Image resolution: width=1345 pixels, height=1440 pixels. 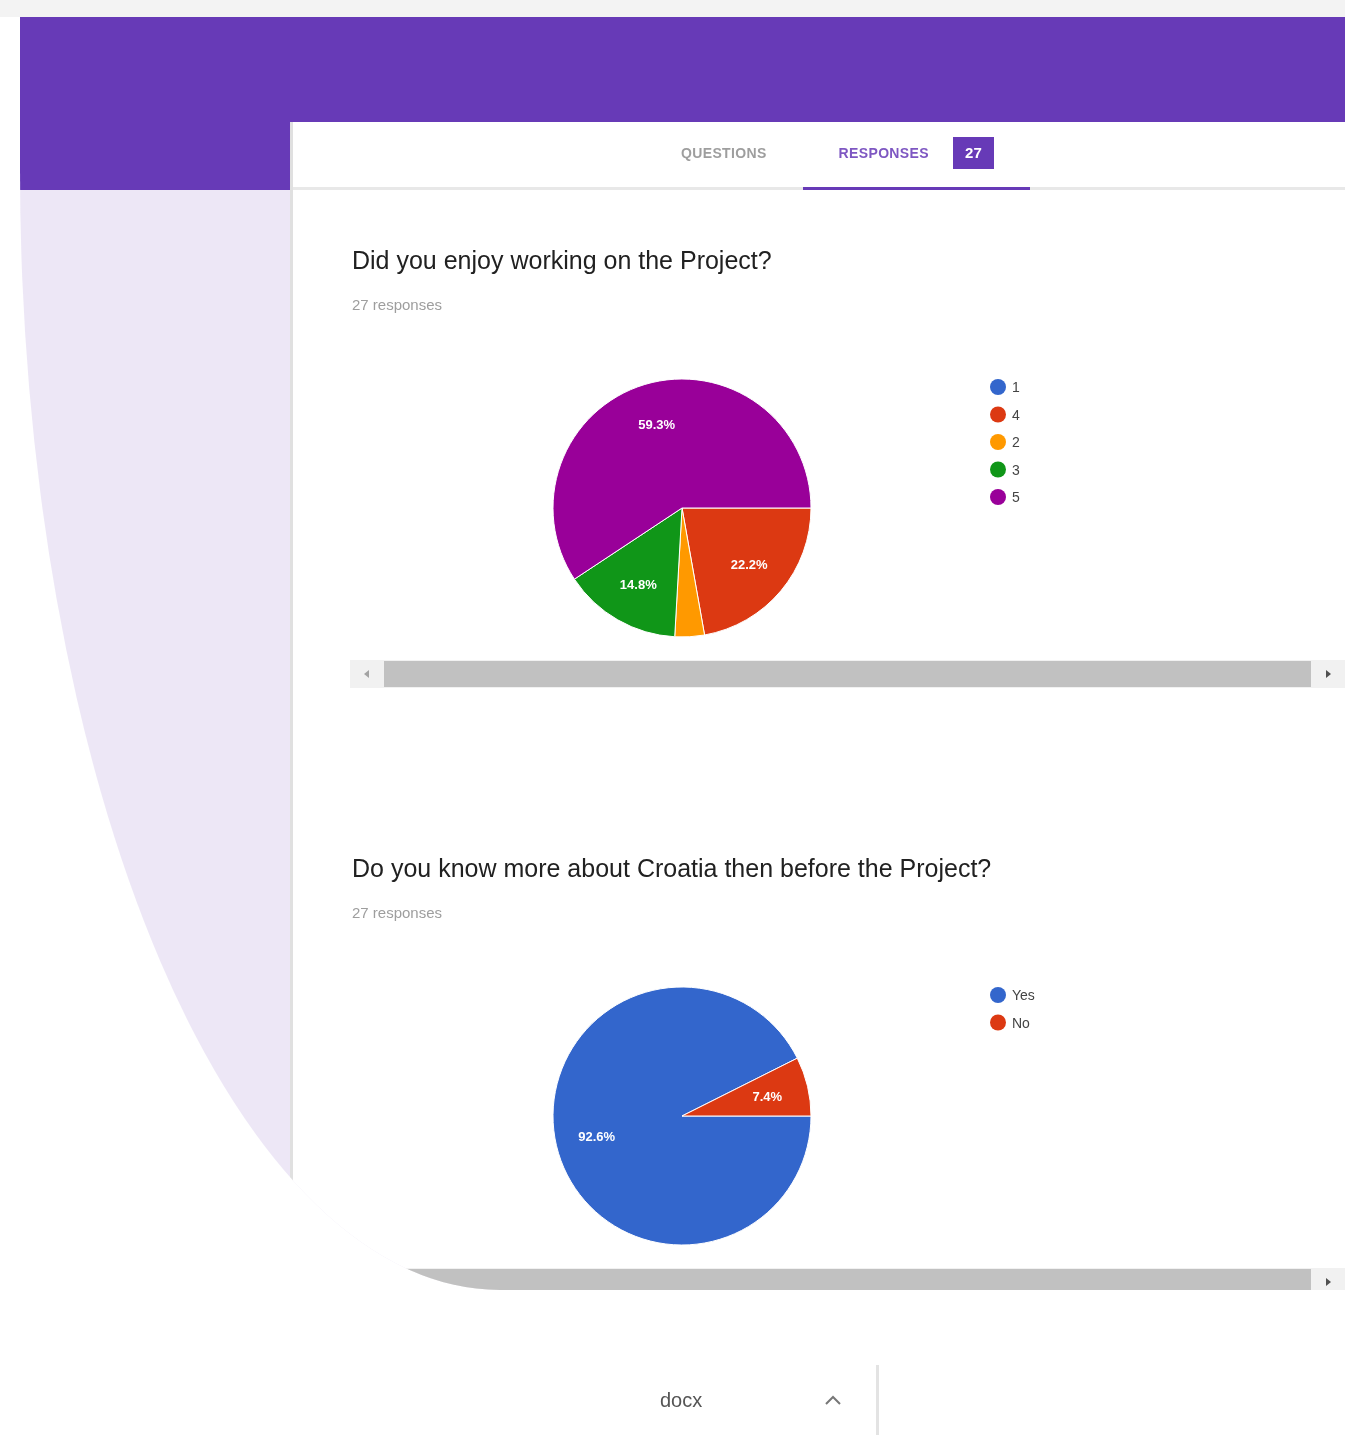 What do you see at coordinates (767, 1096) in the screenshot?
I see `slice-label: 7.4%` at bounding box center [767, 1096].